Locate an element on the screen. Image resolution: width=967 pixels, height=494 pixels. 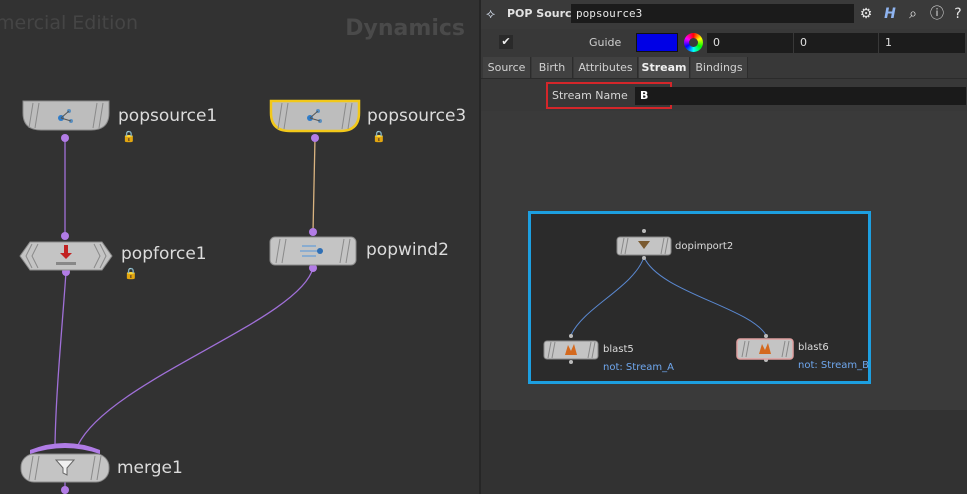
tab-birth: Birth is located at coordinates (552, 67).